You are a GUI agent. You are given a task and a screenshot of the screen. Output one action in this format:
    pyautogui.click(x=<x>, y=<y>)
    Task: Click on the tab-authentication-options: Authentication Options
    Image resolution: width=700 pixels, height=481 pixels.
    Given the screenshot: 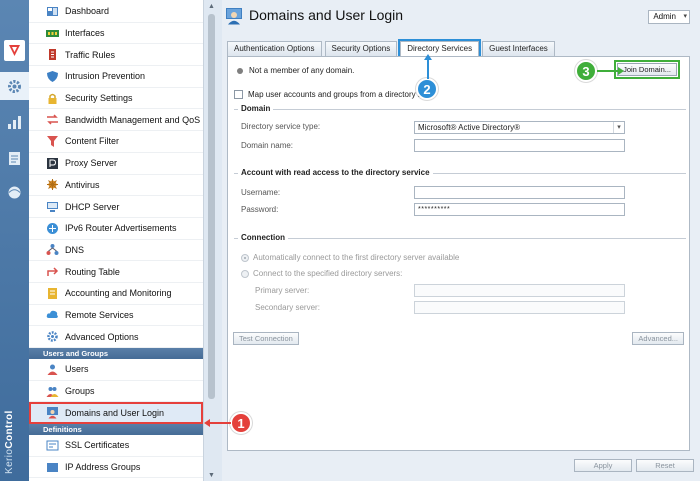 What is the action you would take?
    pyautogui.click(x=274, y=48)
    